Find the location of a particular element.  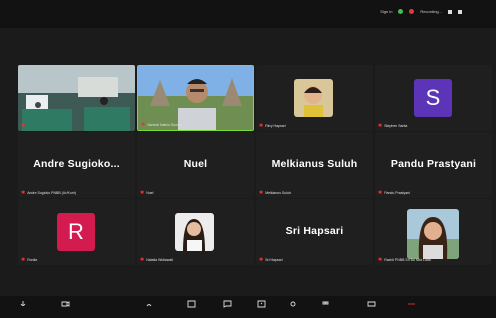

participant-tile: ✱ Samuel Nainiu Sumba is located at coordinates (195, 98).